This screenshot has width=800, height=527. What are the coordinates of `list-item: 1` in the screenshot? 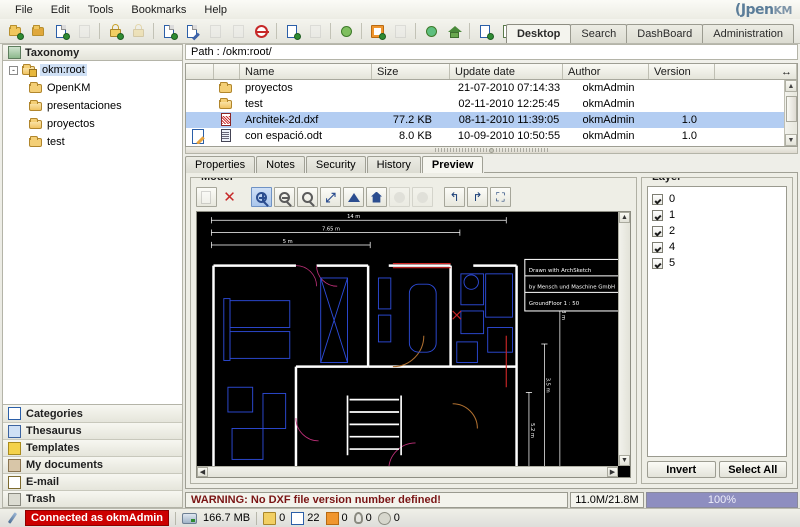 It's located at (719, 215).